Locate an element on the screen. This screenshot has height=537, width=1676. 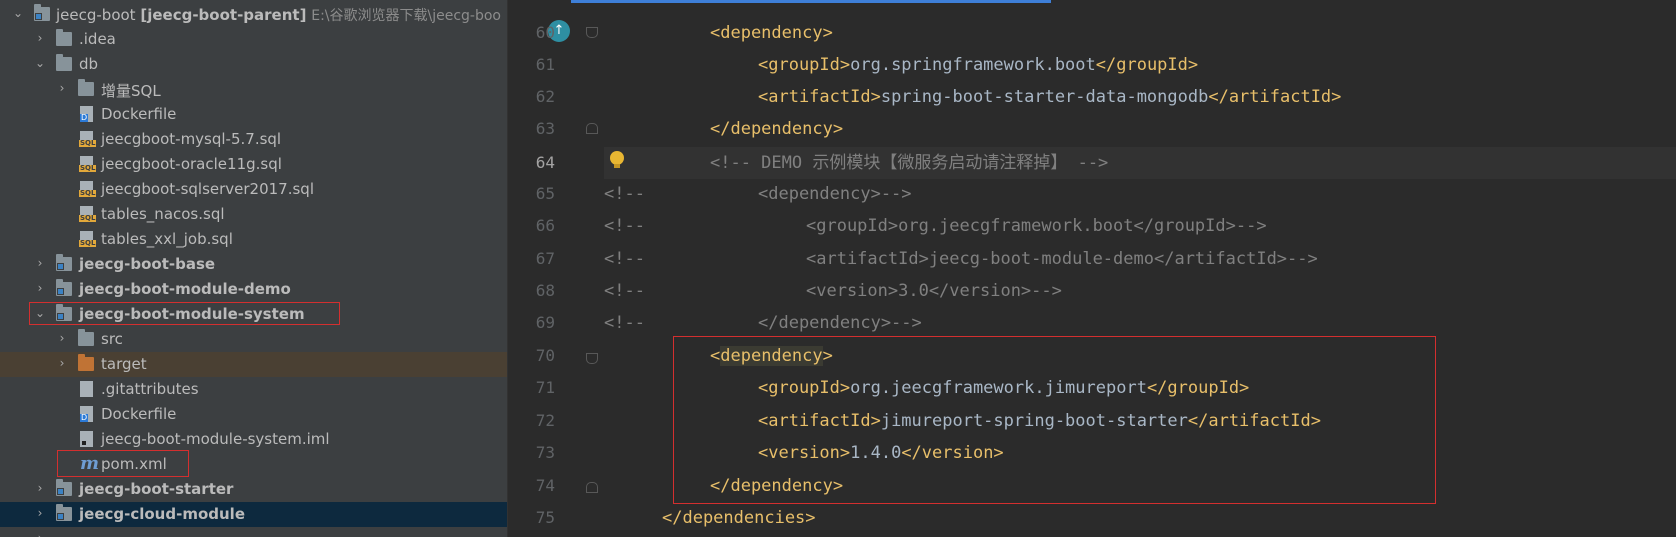
tree-root-module: [jeecg-boot-parent] is located at coordinates (223, 15).